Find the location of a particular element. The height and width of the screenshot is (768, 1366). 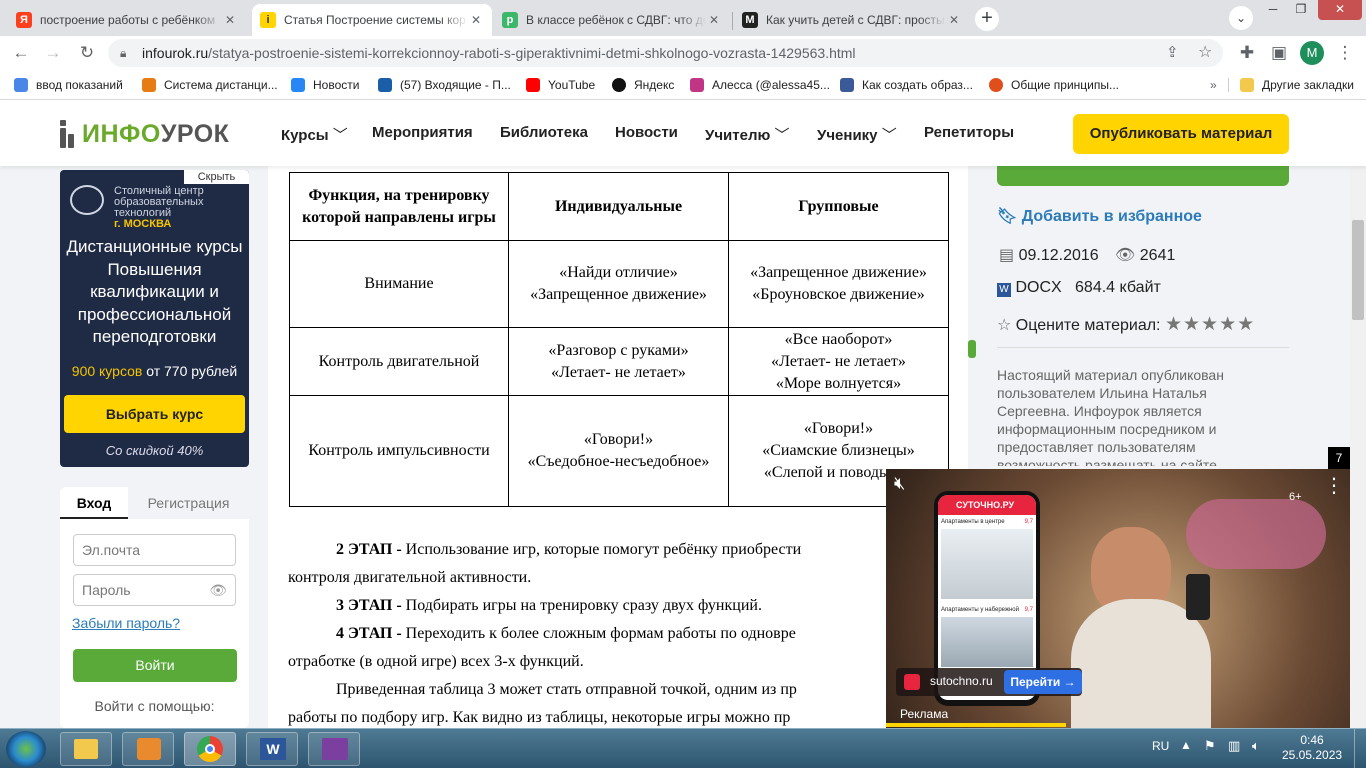

browser-tab: Я построение работы с ребёнком ✕ is located at coordinates (127, 20).